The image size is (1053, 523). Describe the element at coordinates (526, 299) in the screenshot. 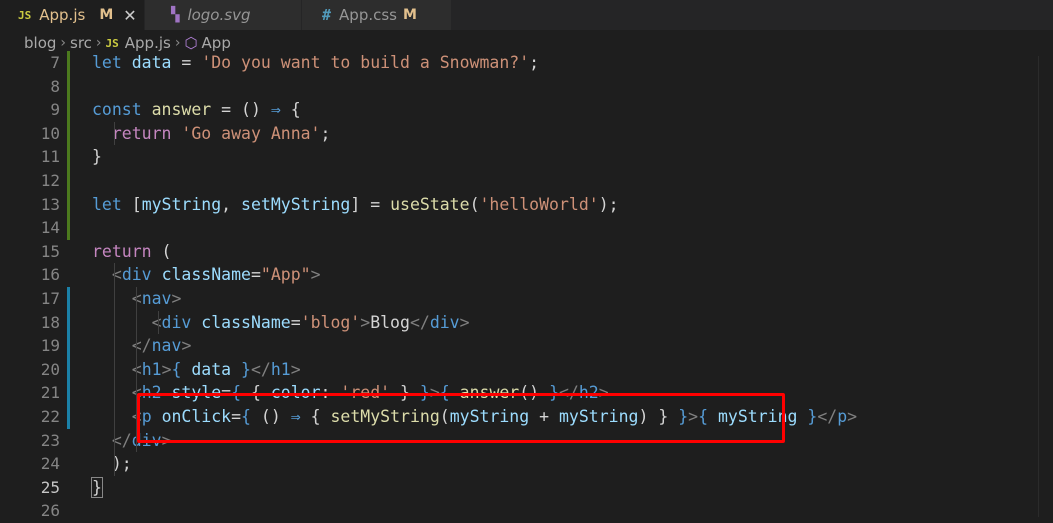

I see `code-line: 17 <nav>` at that location.